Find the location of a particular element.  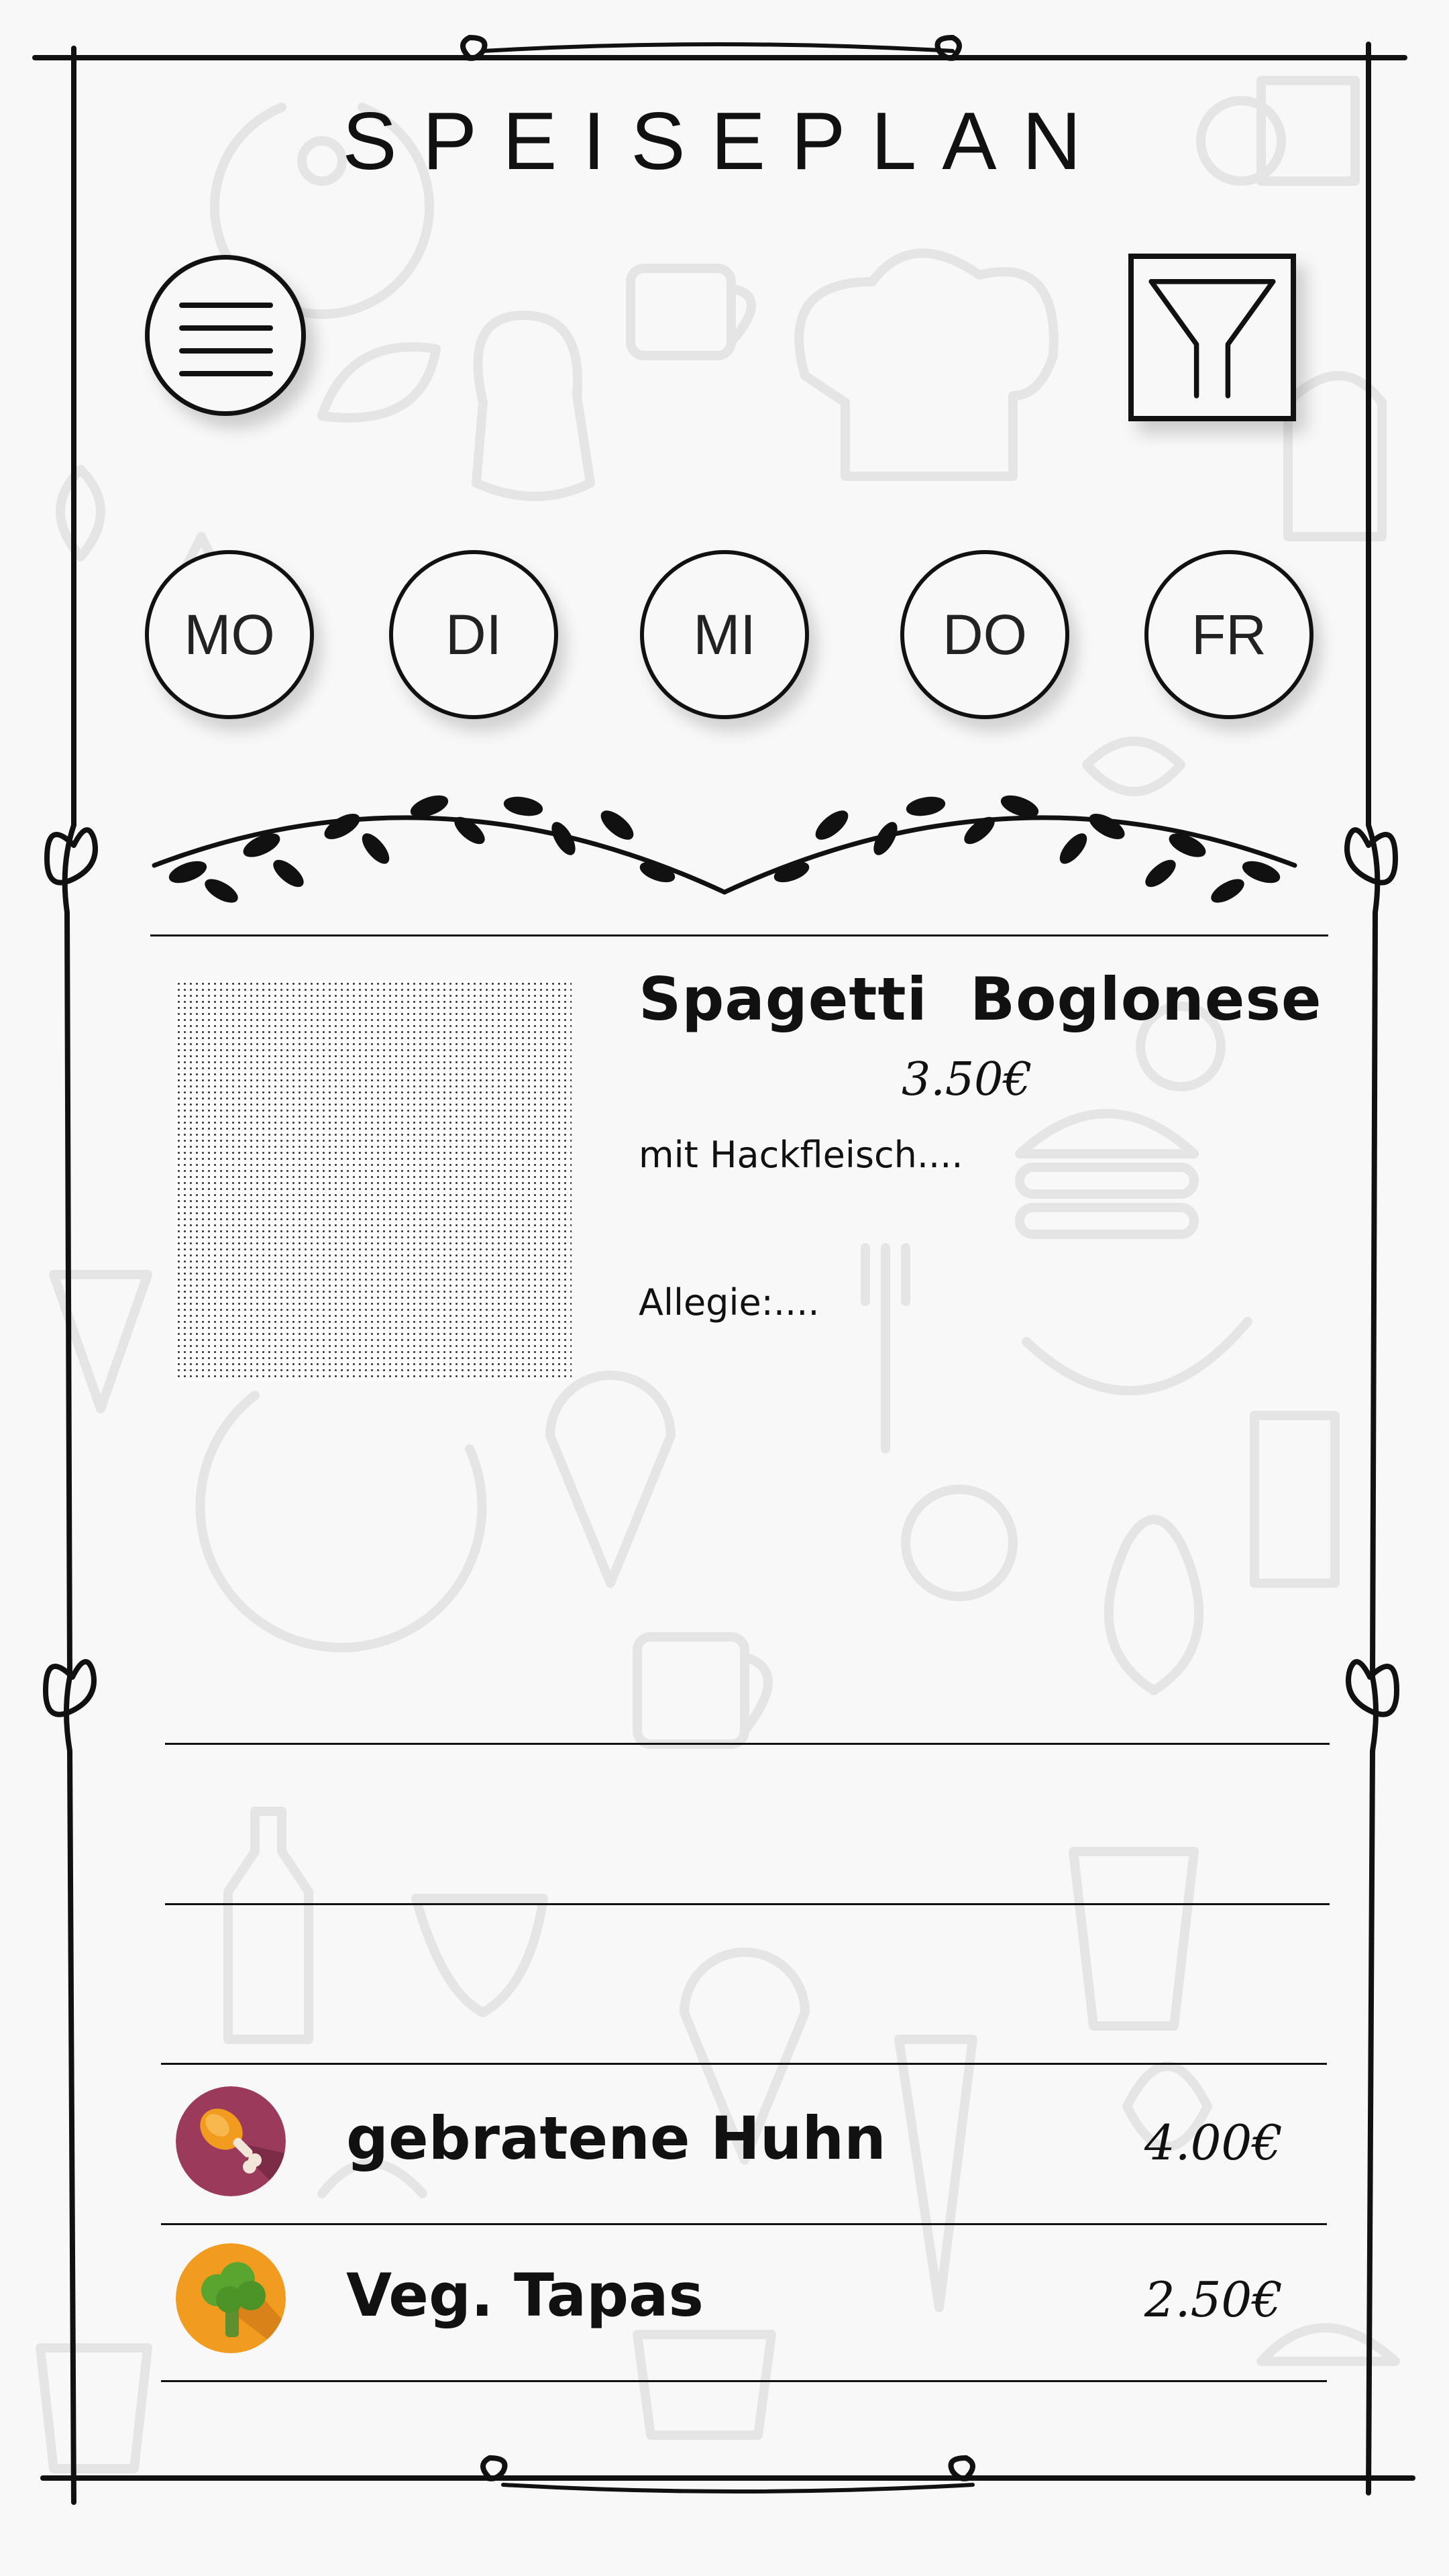

vine-divider is located at coordinates (724, 849).